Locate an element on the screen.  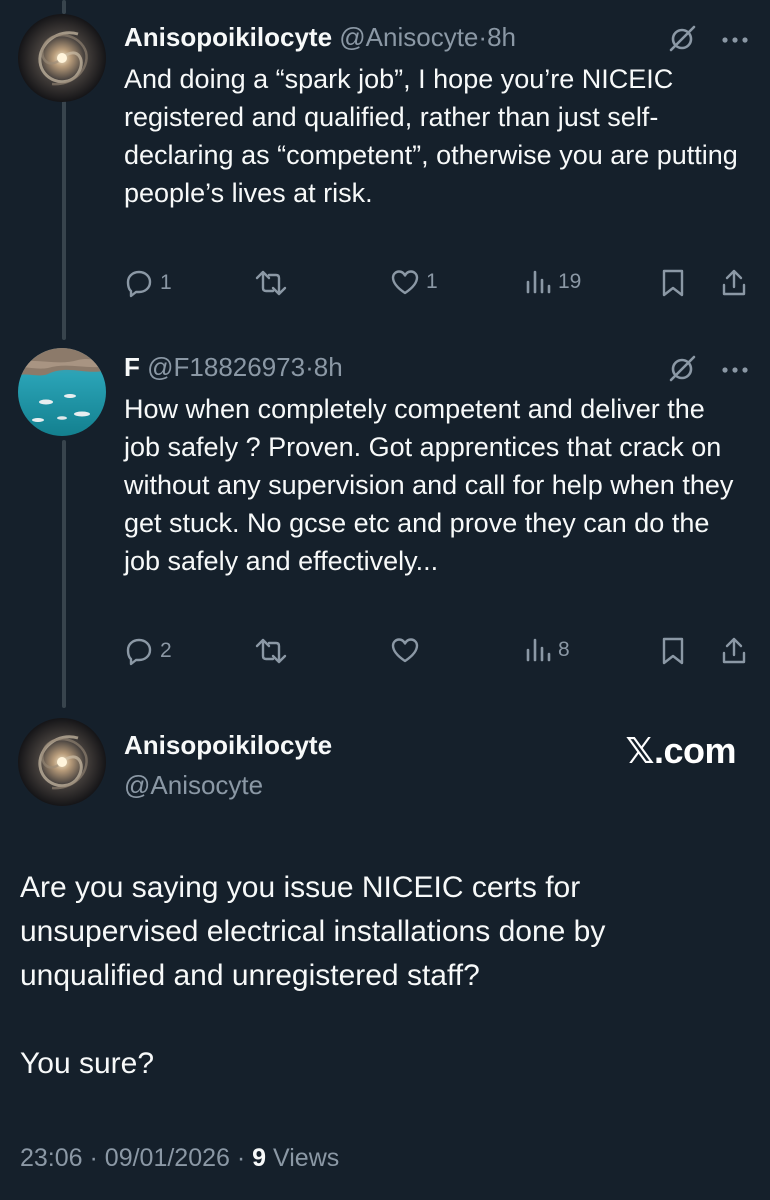
like-button is located at coordinates (408, 650).